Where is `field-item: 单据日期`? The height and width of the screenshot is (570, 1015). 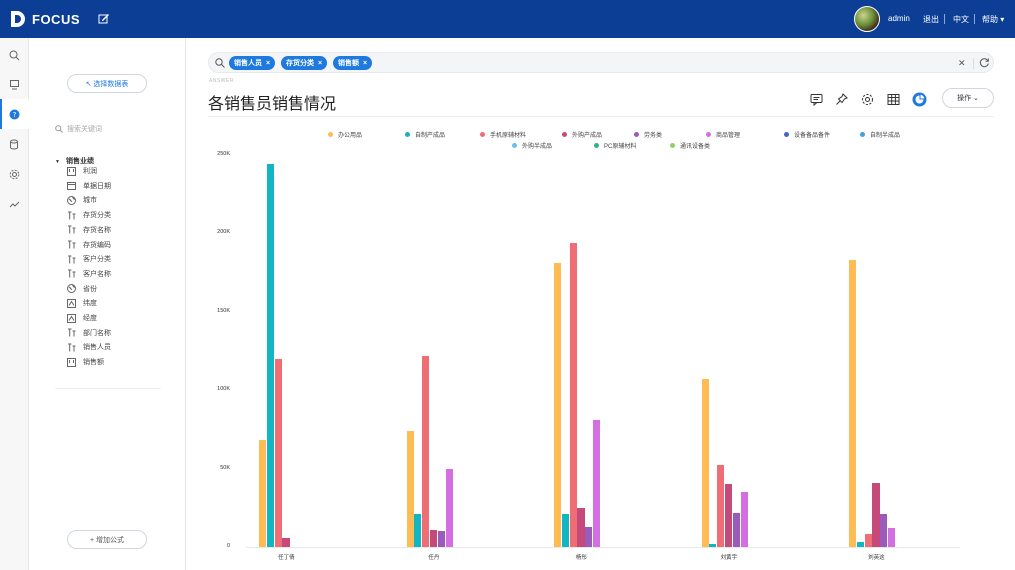
field-item: 单据日期 is located at coordinates (89, 186).